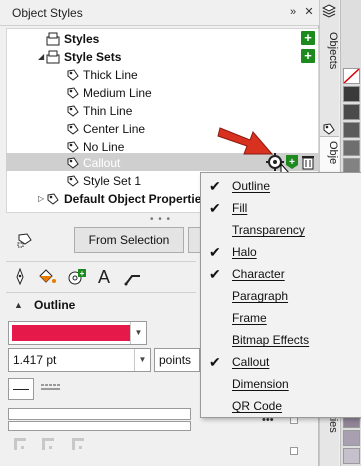  Describe the element at coordinates (71, 333) in the screenshot. I see `outline-color-swatch` at that location.